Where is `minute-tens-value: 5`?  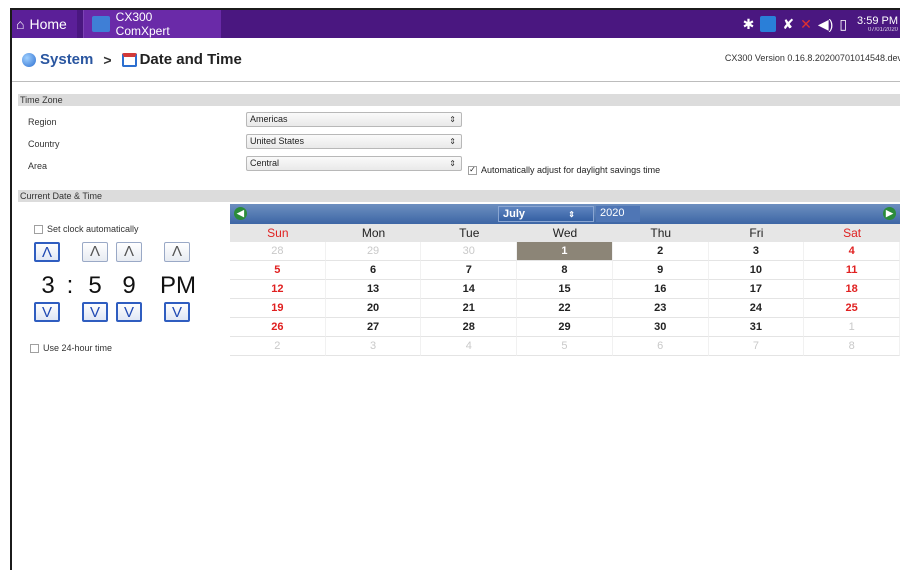 minute-tens-value: 5 is located at coordinates (95, 285).